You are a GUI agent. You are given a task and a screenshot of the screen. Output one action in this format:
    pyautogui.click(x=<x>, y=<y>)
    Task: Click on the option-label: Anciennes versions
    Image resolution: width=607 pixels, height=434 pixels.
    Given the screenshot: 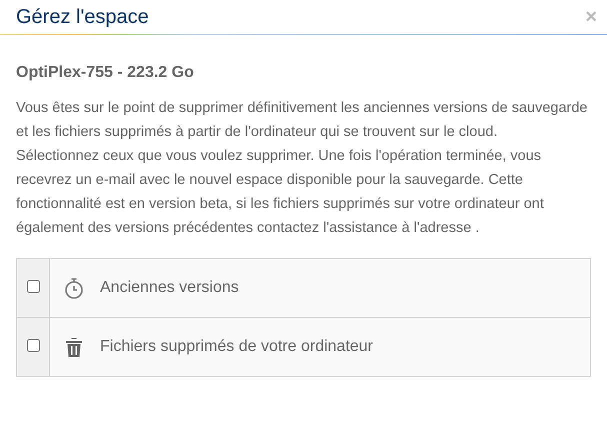 What is the action you would take?
    pyautogui.click(x=169, y=288)
    